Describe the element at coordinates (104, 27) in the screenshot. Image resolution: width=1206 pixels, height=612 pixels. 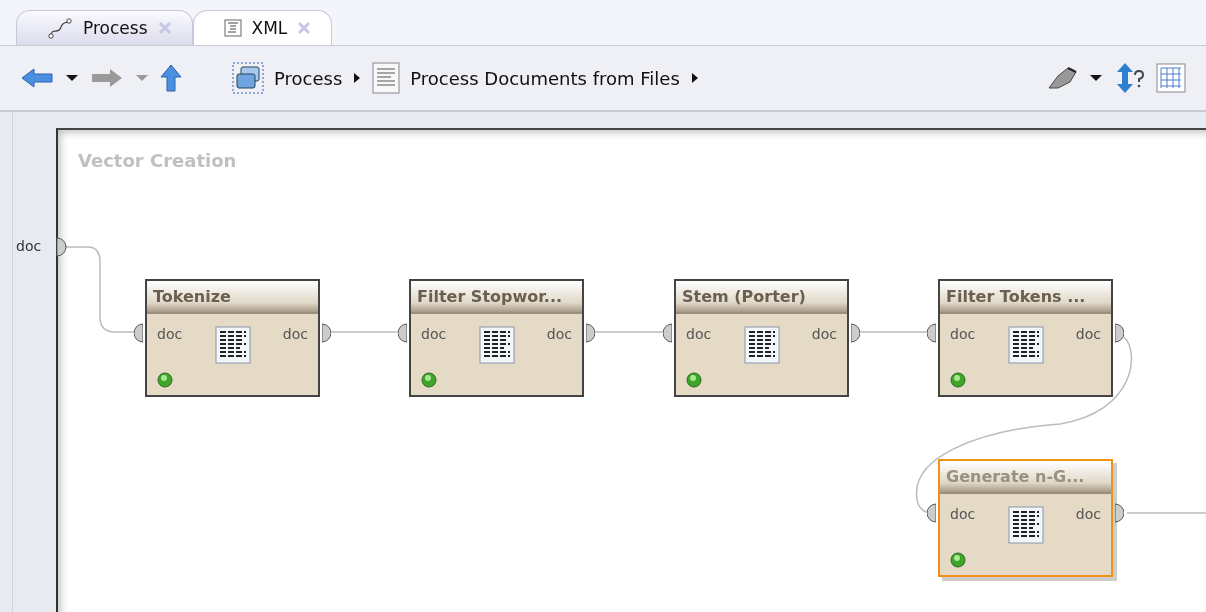
I see `tab: Process` at that location.